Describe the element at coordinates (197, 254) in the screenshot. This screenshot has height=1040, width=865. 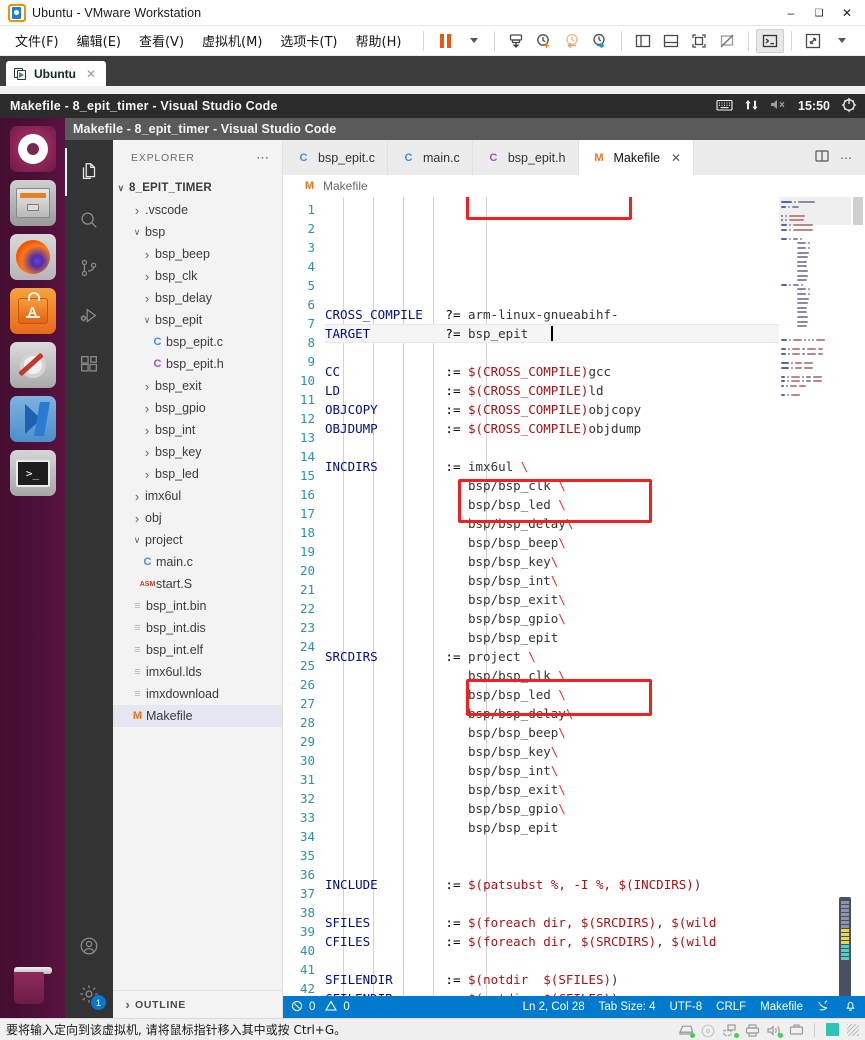
I see `tree-item-bsp-beep: bsp_beep` at that location.